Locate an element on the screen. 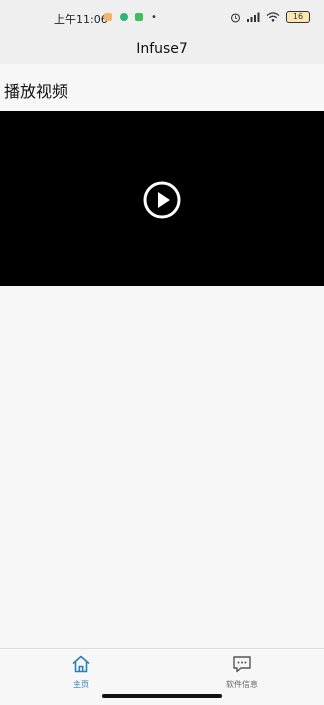 This screenshot has width=324, height=705. tab-home: 主页 is located at coordinates (81, 672).